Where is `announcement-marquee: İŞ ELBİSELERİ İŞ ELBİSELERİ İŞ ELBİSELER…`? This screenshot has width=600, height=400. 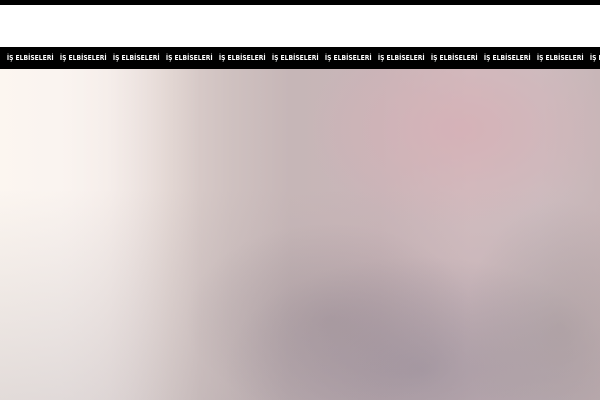
announcement-marquee: İŞ ELBİSELERİ İŞ ELBİSELERİ İŞ ELBİSELER… is located at coordinates (300, 58).